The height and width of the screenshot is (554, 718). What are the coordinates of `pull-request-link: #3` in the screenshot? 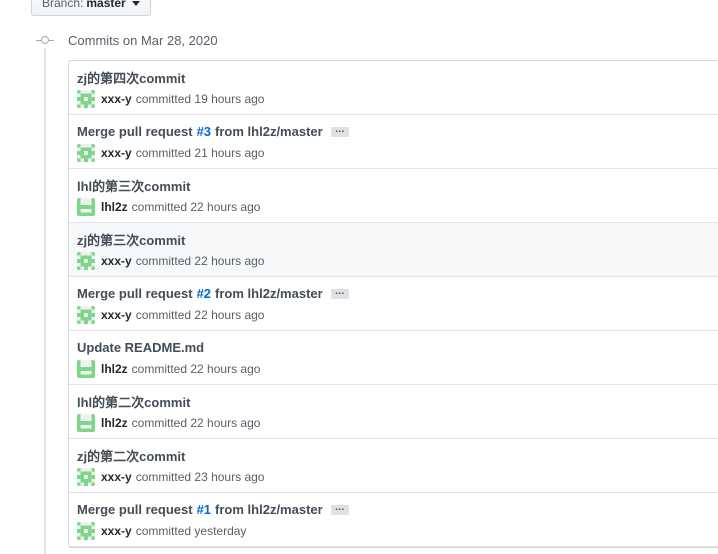 It's located at (204, 131).